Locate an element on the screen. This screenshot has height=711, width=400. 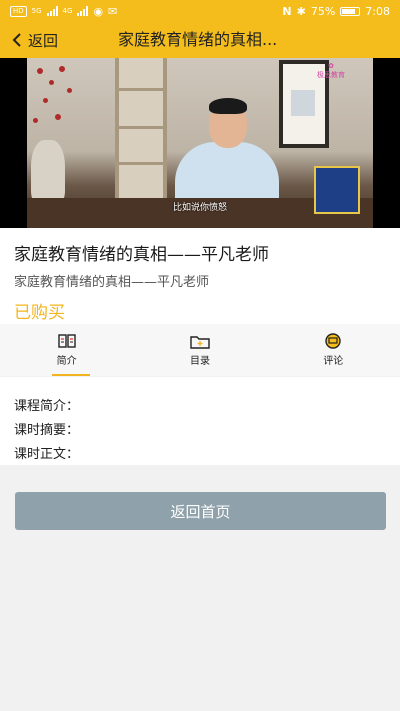
video-logo: ✿ 极思教育 is located at coordinates (331, 70).